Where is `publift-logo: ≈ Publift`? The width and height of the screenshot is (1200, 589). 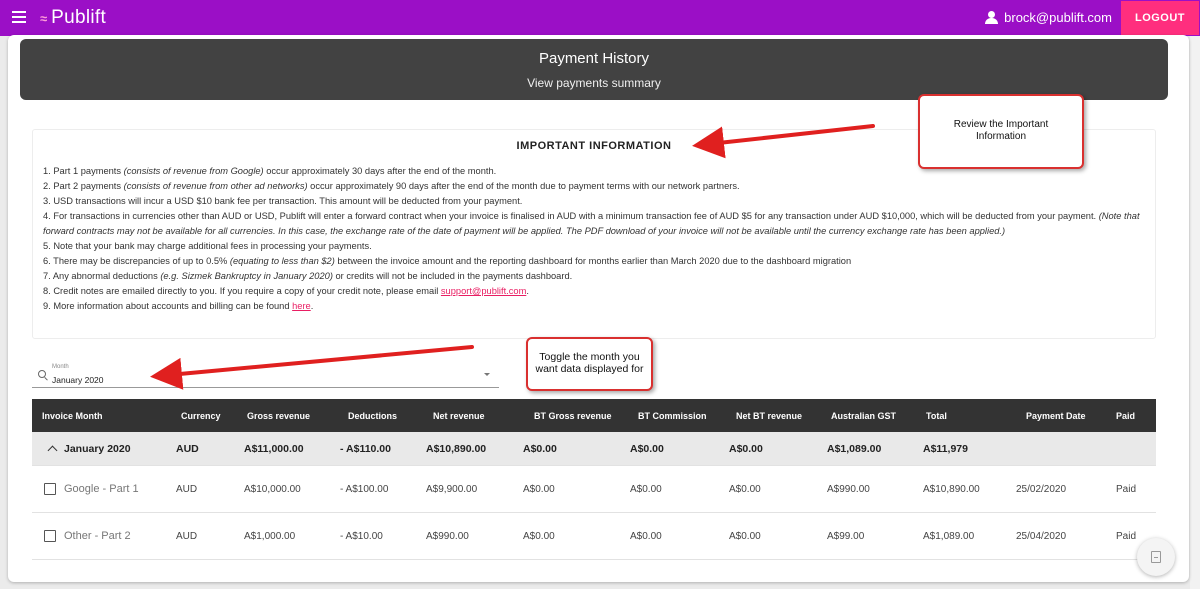 publift-logo: ≈ Publift is located at coordinates (73, 18).